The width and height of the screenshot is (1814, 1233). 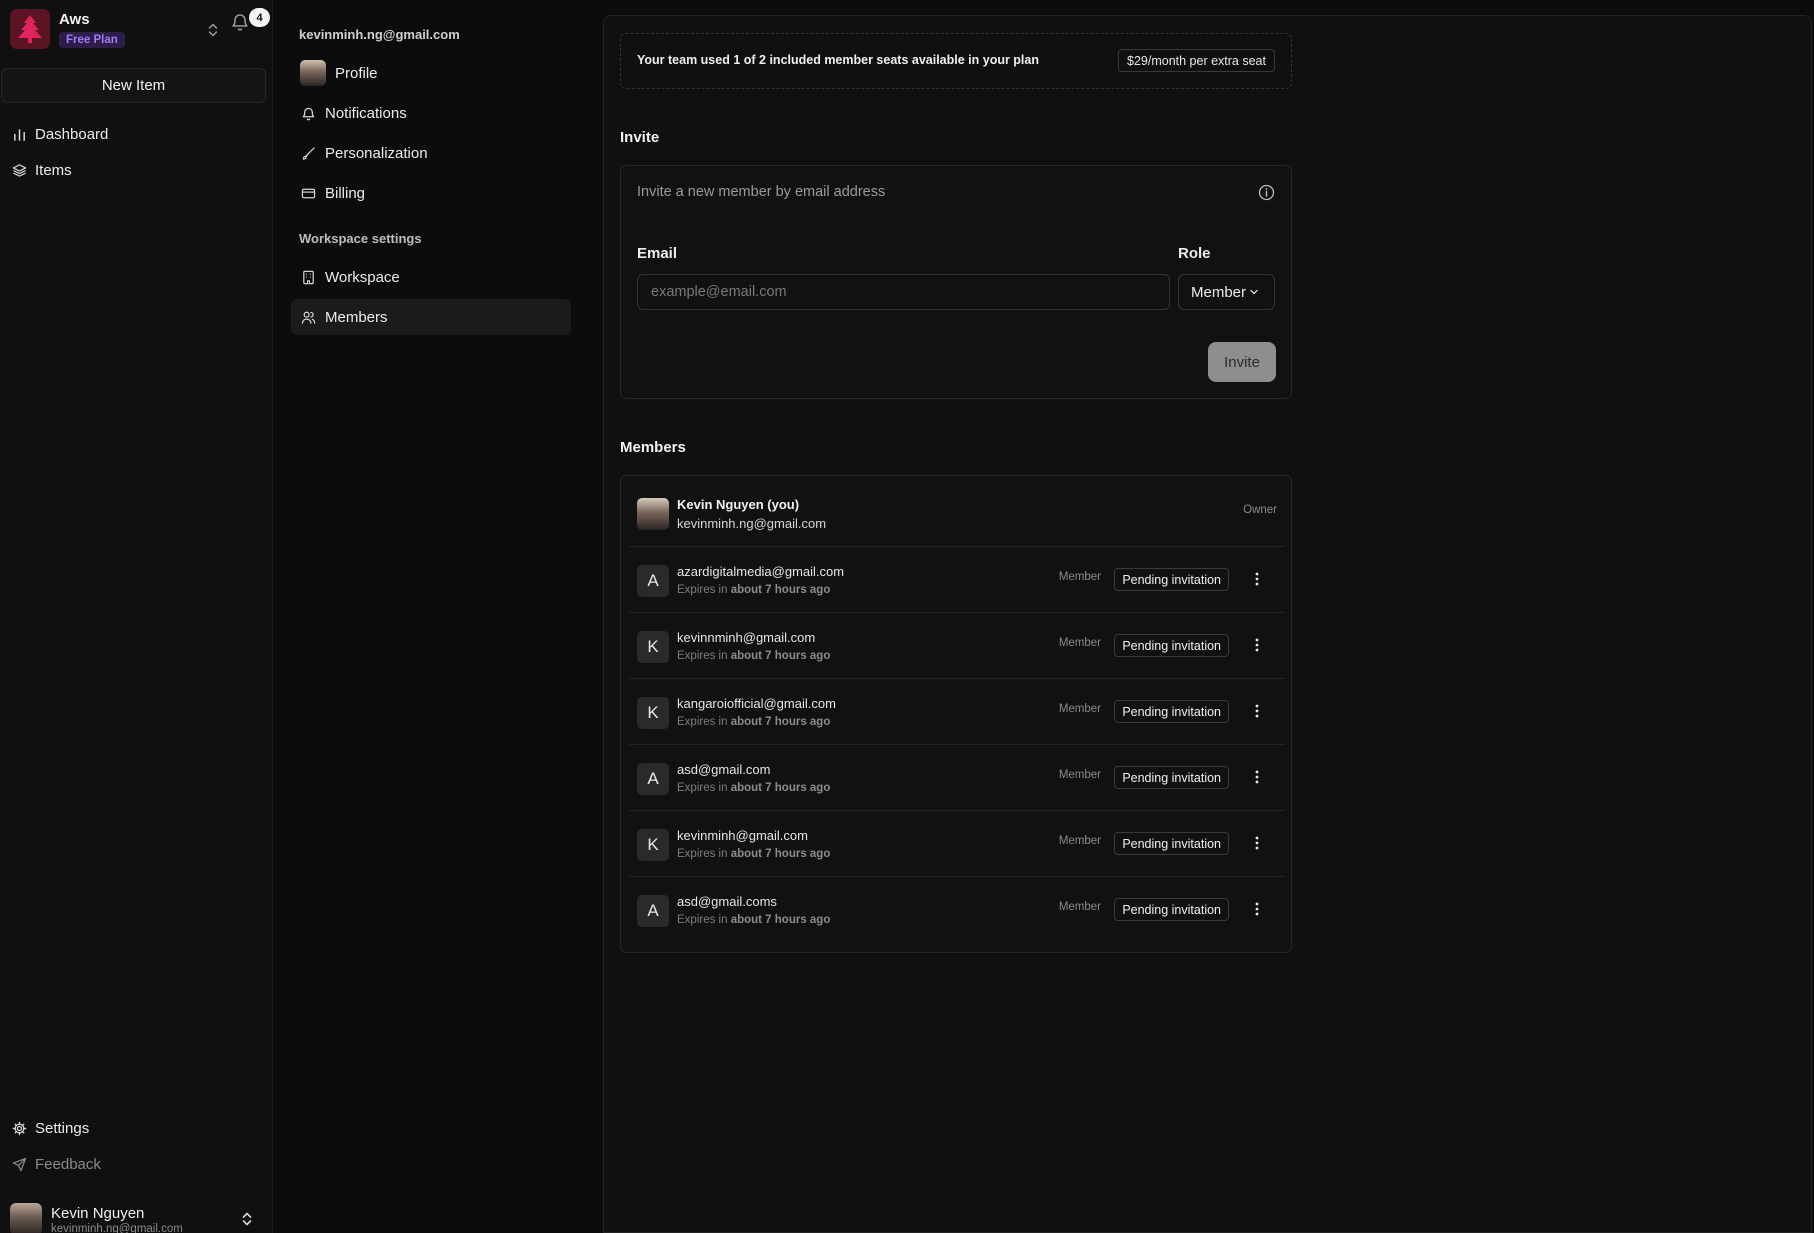 I want to click on settings-item-label: Workspace, so click(x=362, y=277).